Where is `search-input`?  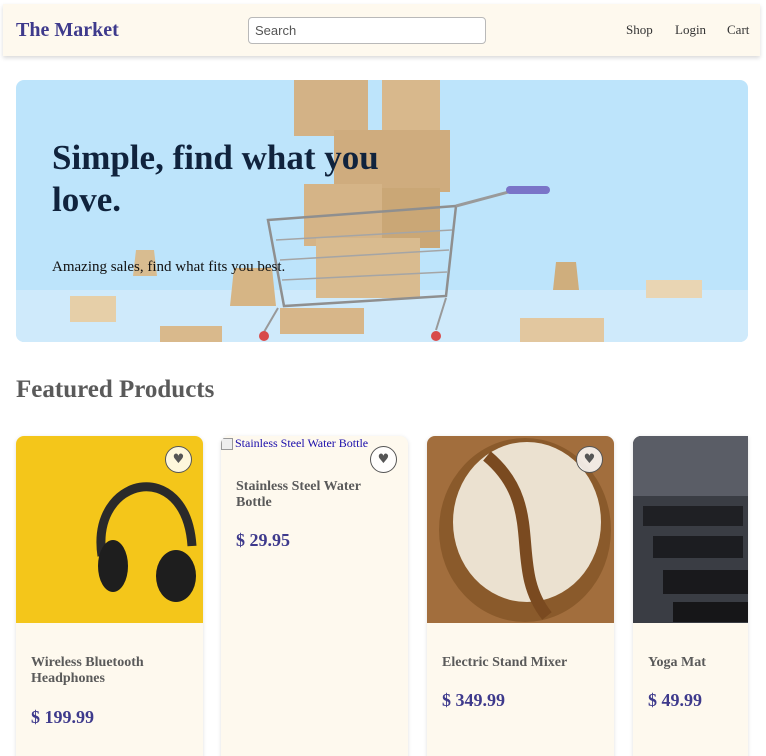
search-input is located at coordinates (367, 30).